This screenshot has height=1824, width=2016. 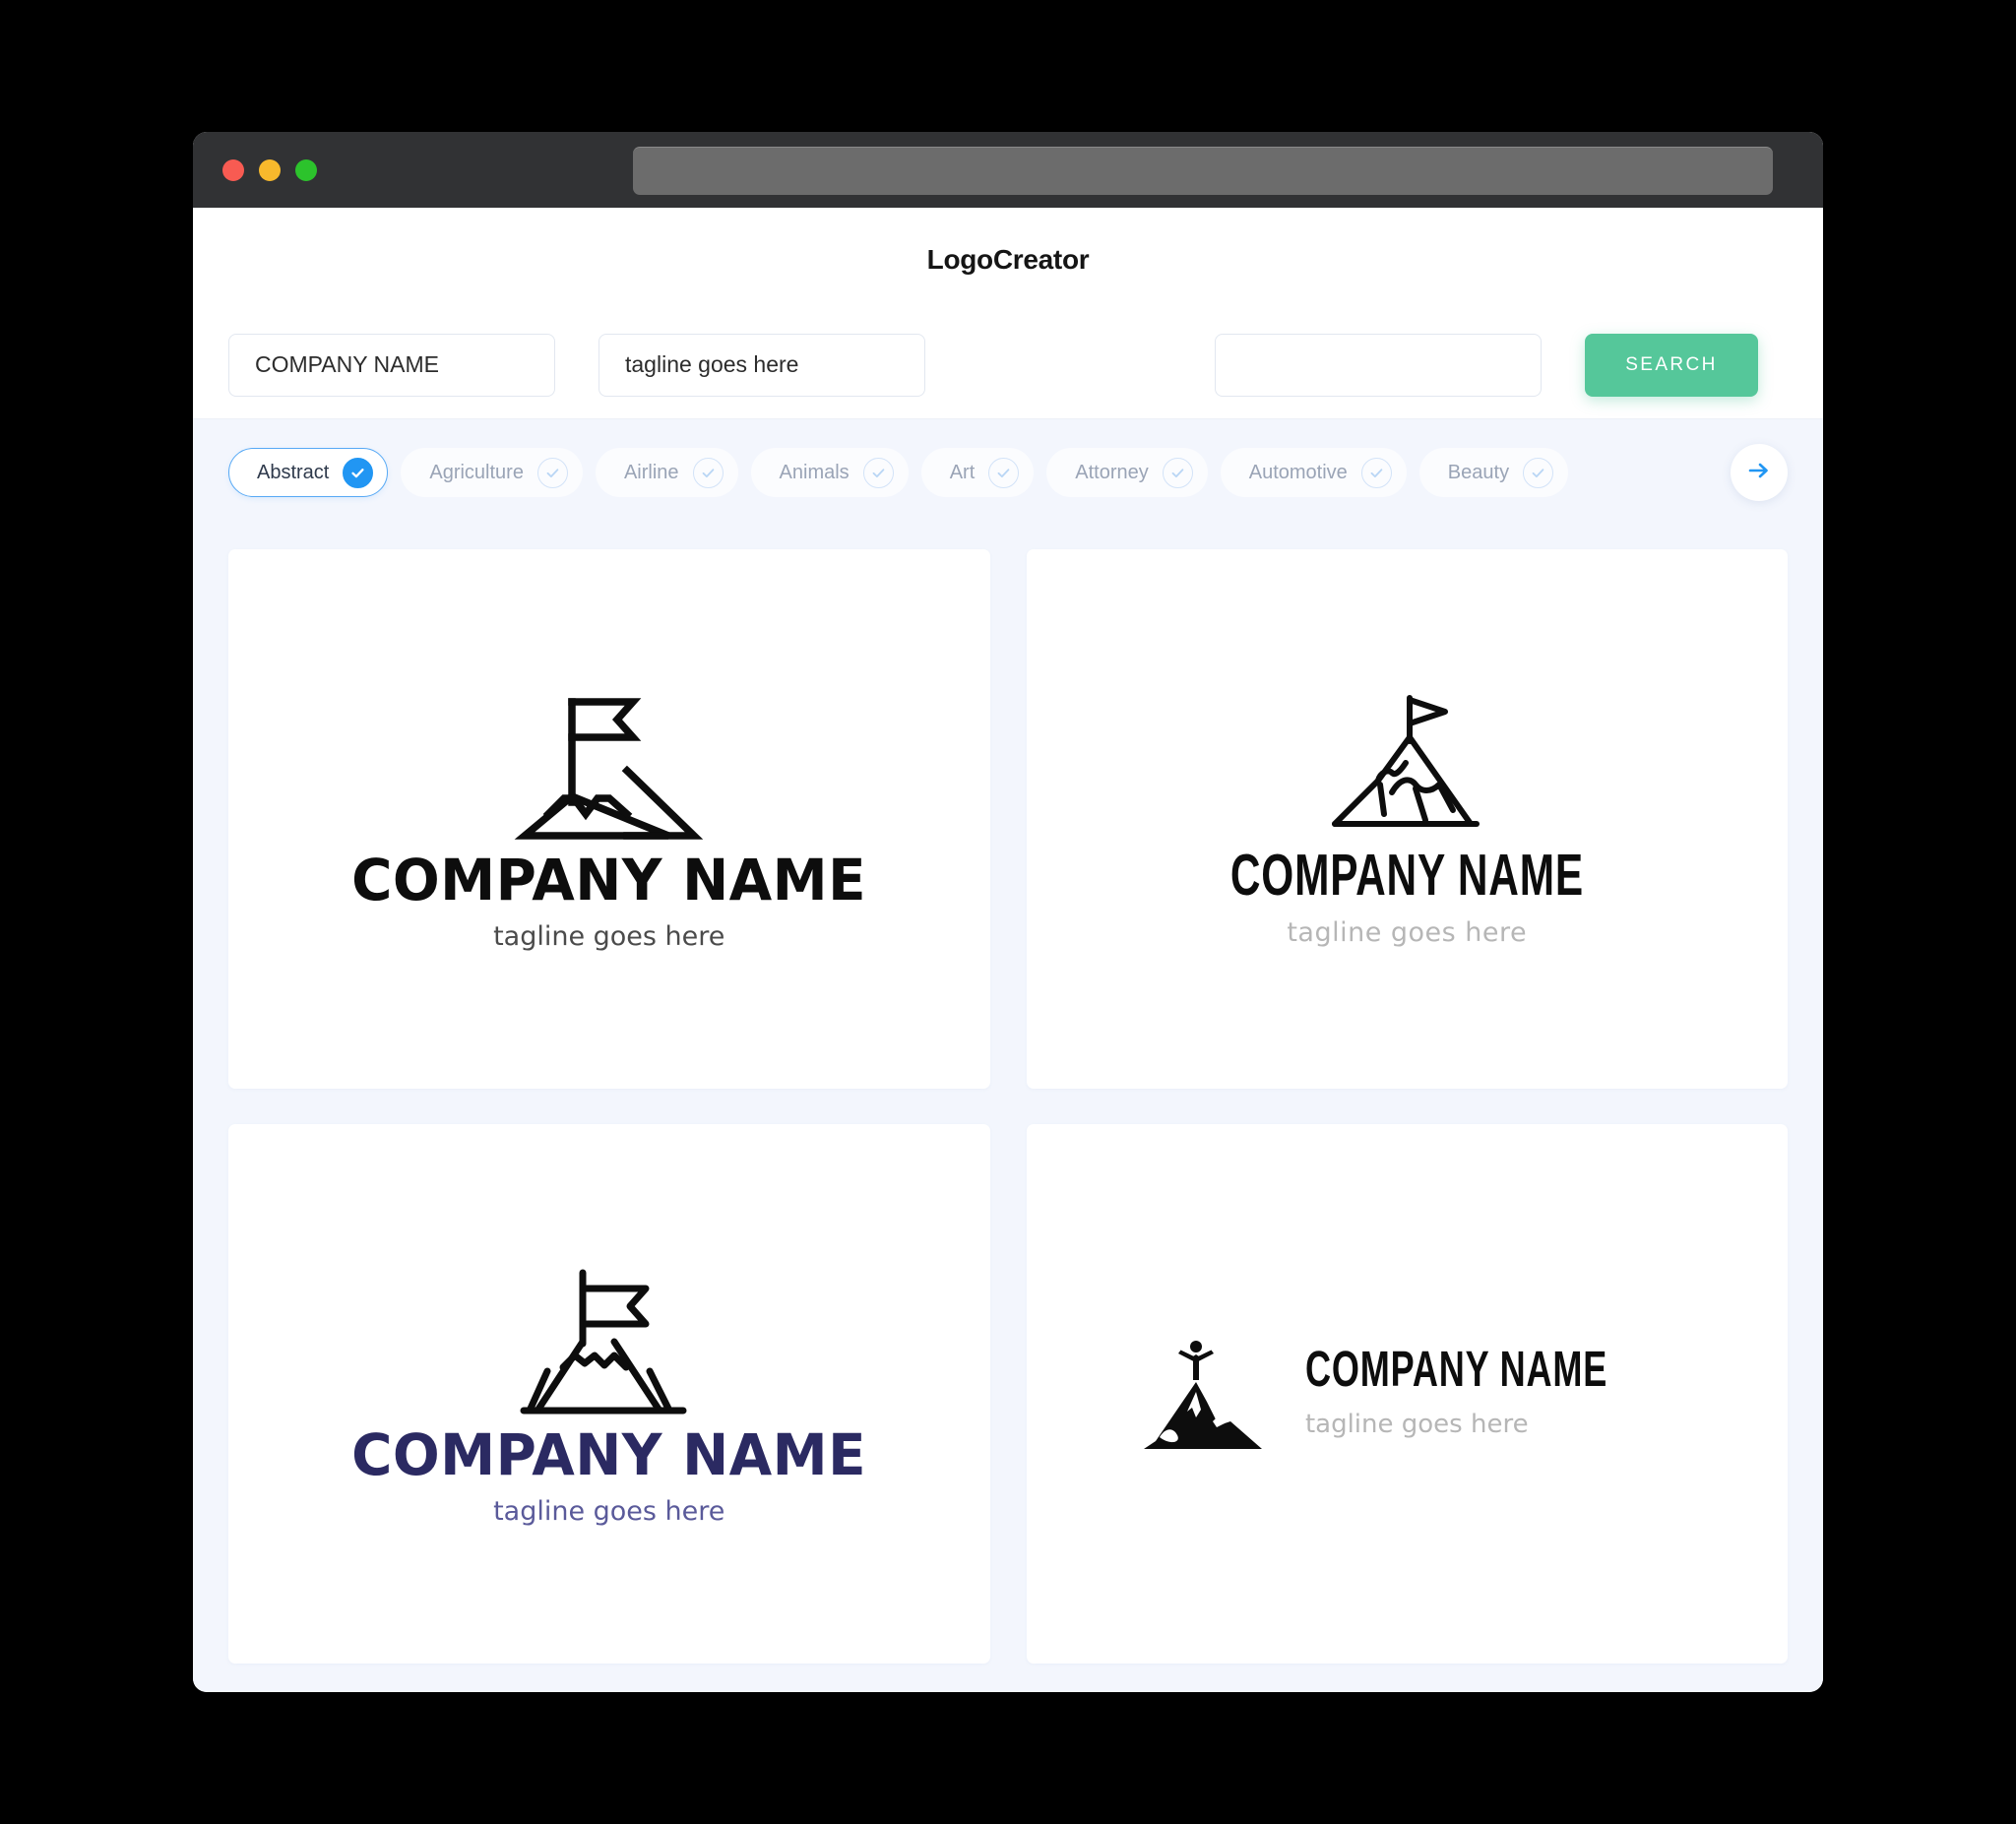 I want to click on browser-titlebar, so click(x=1008, y=170).